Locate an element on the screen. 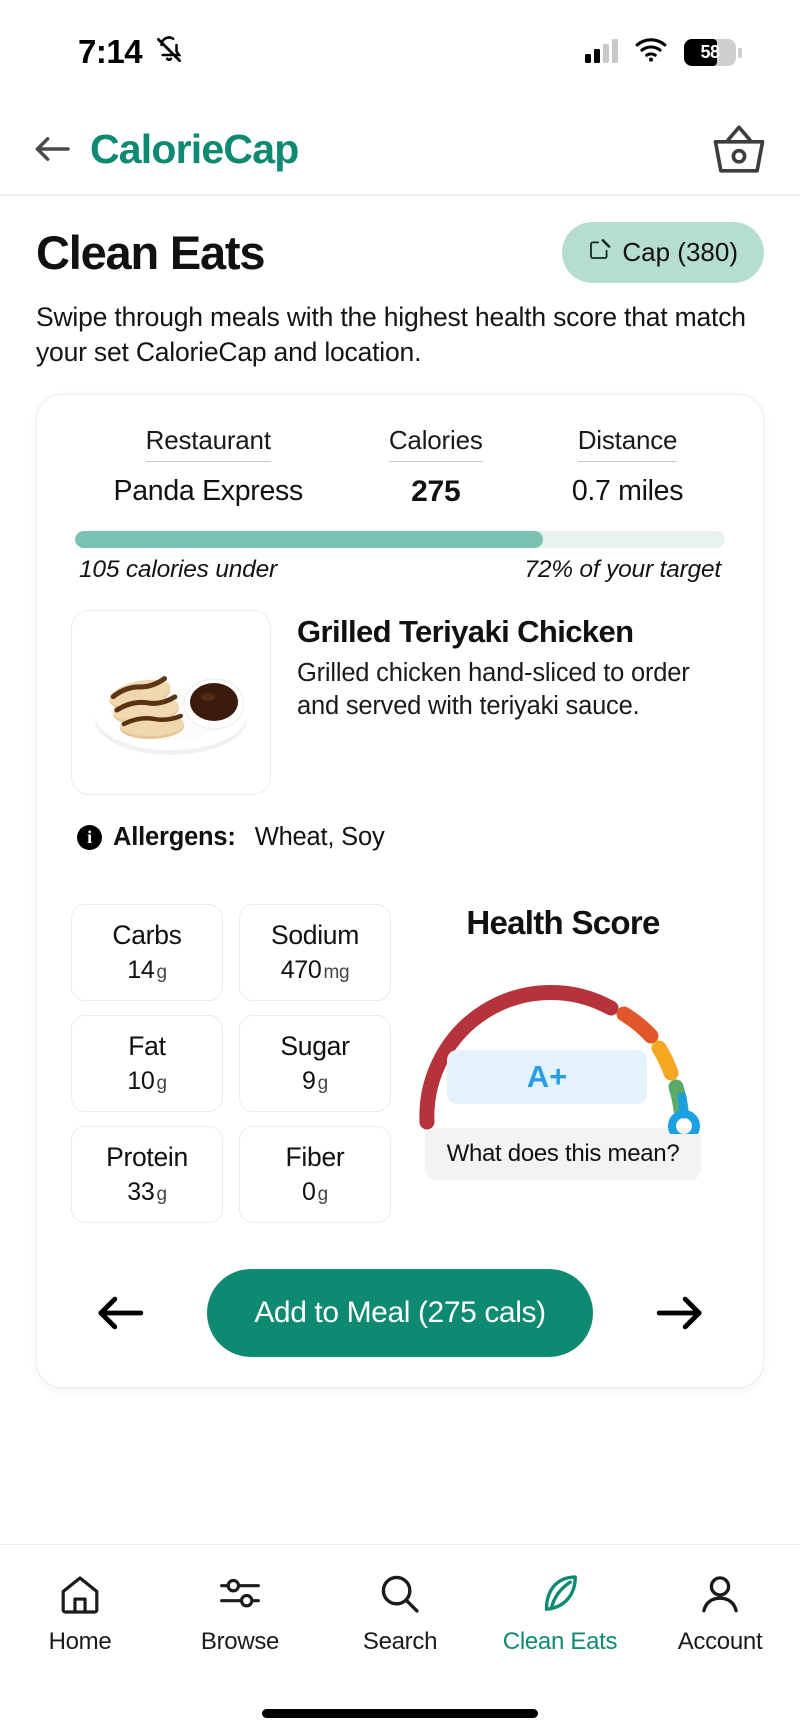 The height and width of the screenshot is (1734, 800). home-icon is located at coordinates (80, 1594).